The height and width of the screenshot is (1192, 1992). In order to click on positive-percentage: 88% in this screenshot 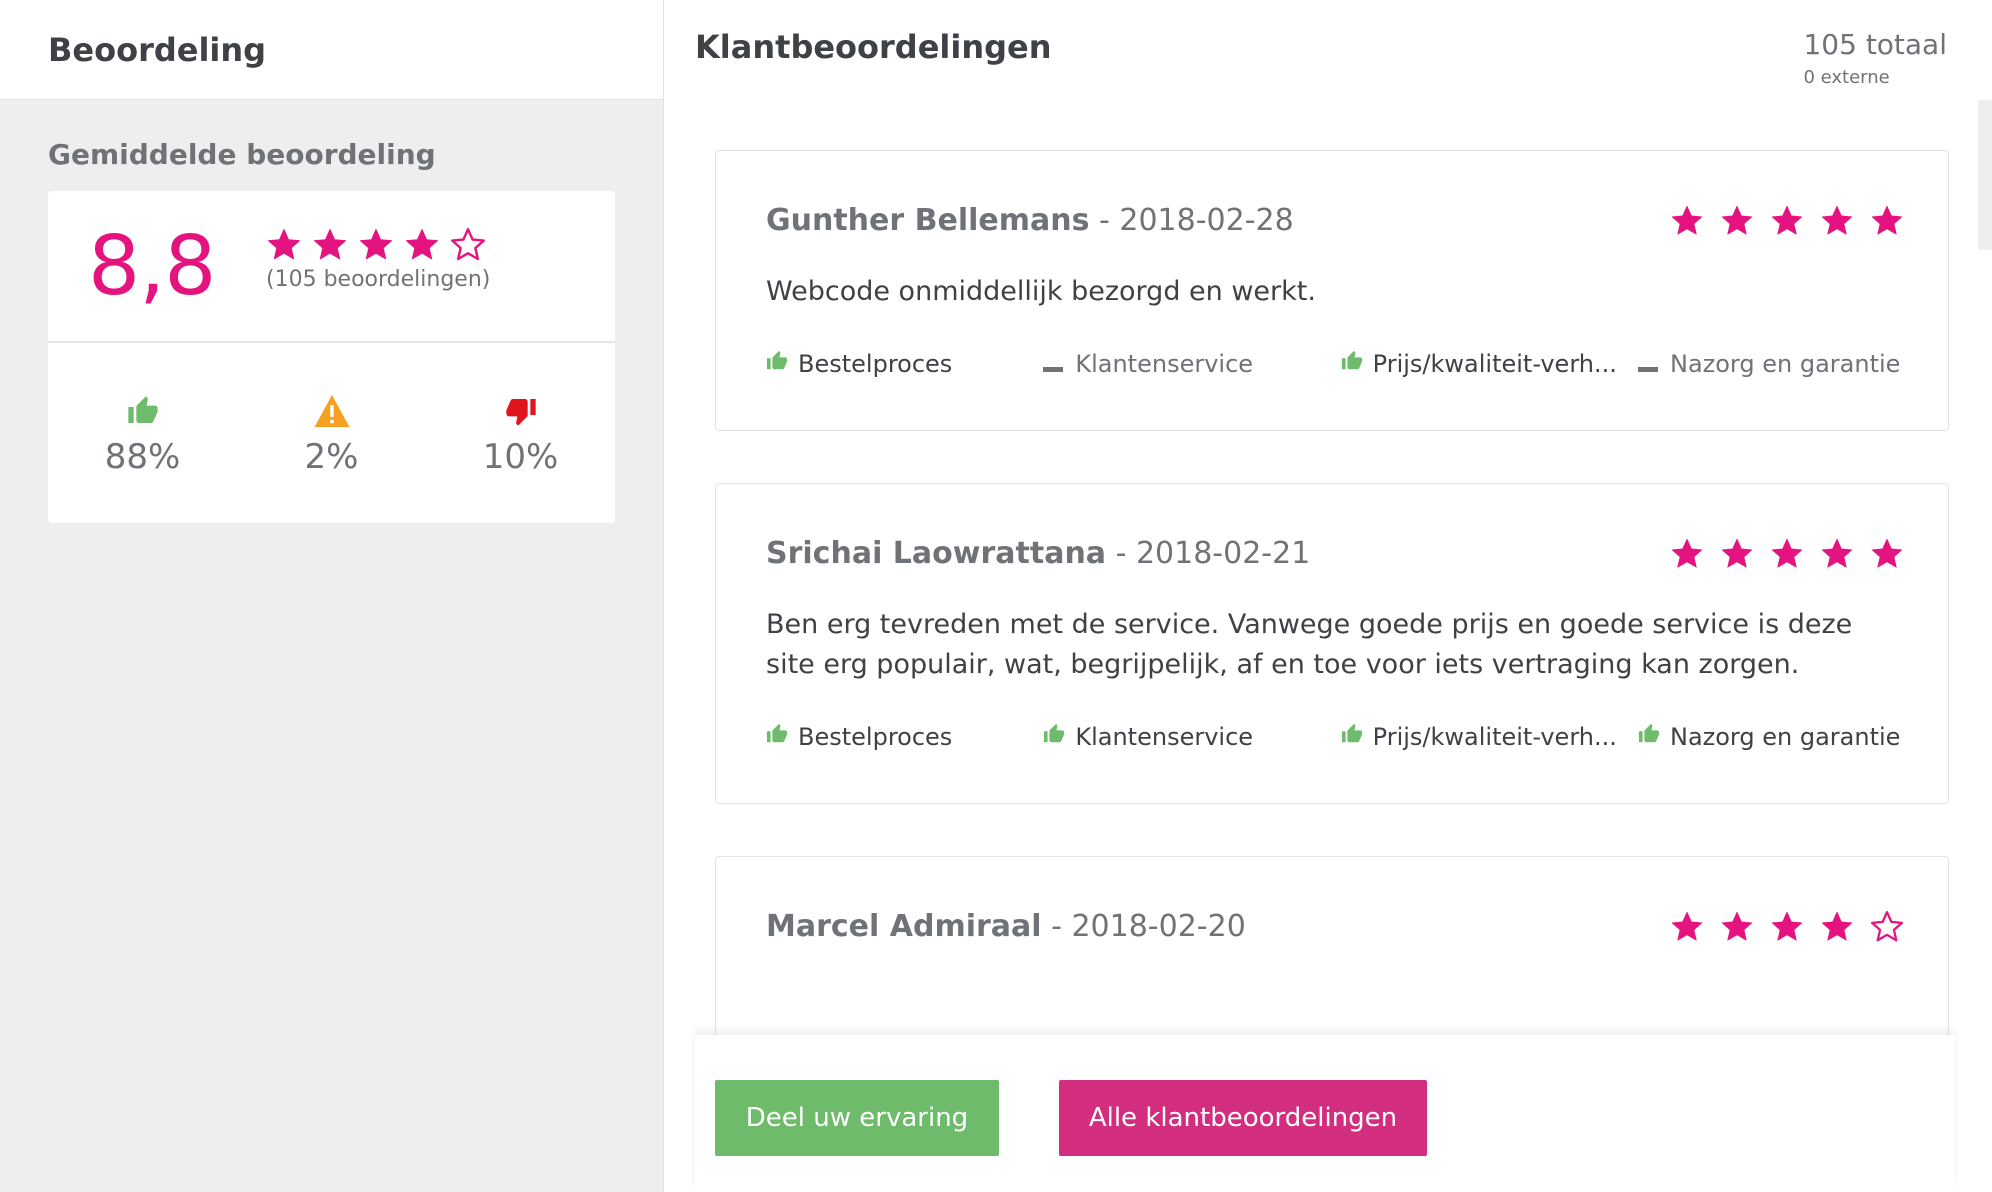, I will do `click(142, 457)`.